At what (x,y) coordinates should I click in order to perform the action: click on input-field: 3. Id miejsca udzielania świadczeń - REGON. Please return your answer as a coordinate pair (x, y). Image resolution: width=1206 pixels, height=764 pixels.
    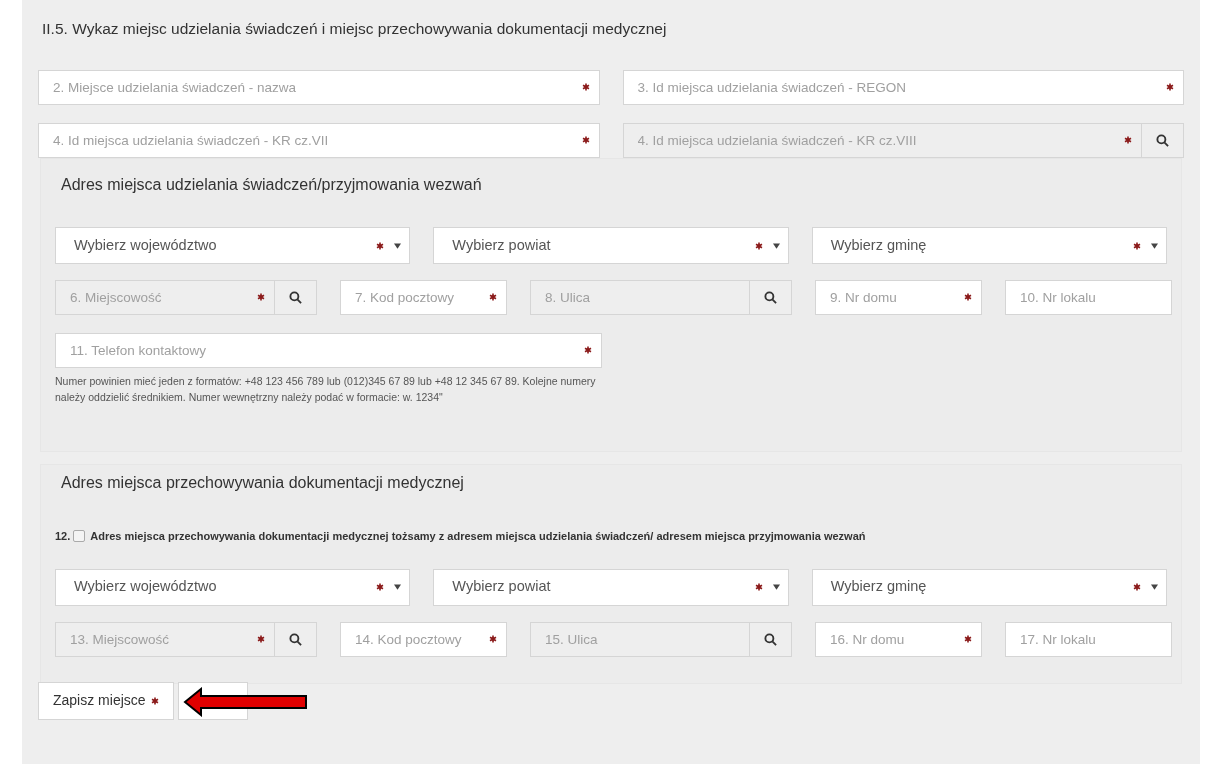
    Looking at the image, I should click on (903, 87).